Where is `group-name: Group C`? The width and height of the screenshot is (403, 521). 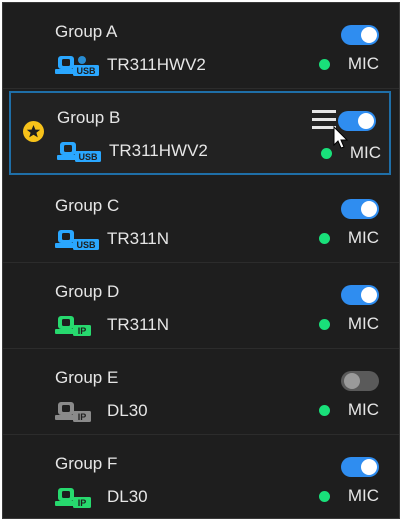
group-name: Group C is located at coordinates (87, 205).